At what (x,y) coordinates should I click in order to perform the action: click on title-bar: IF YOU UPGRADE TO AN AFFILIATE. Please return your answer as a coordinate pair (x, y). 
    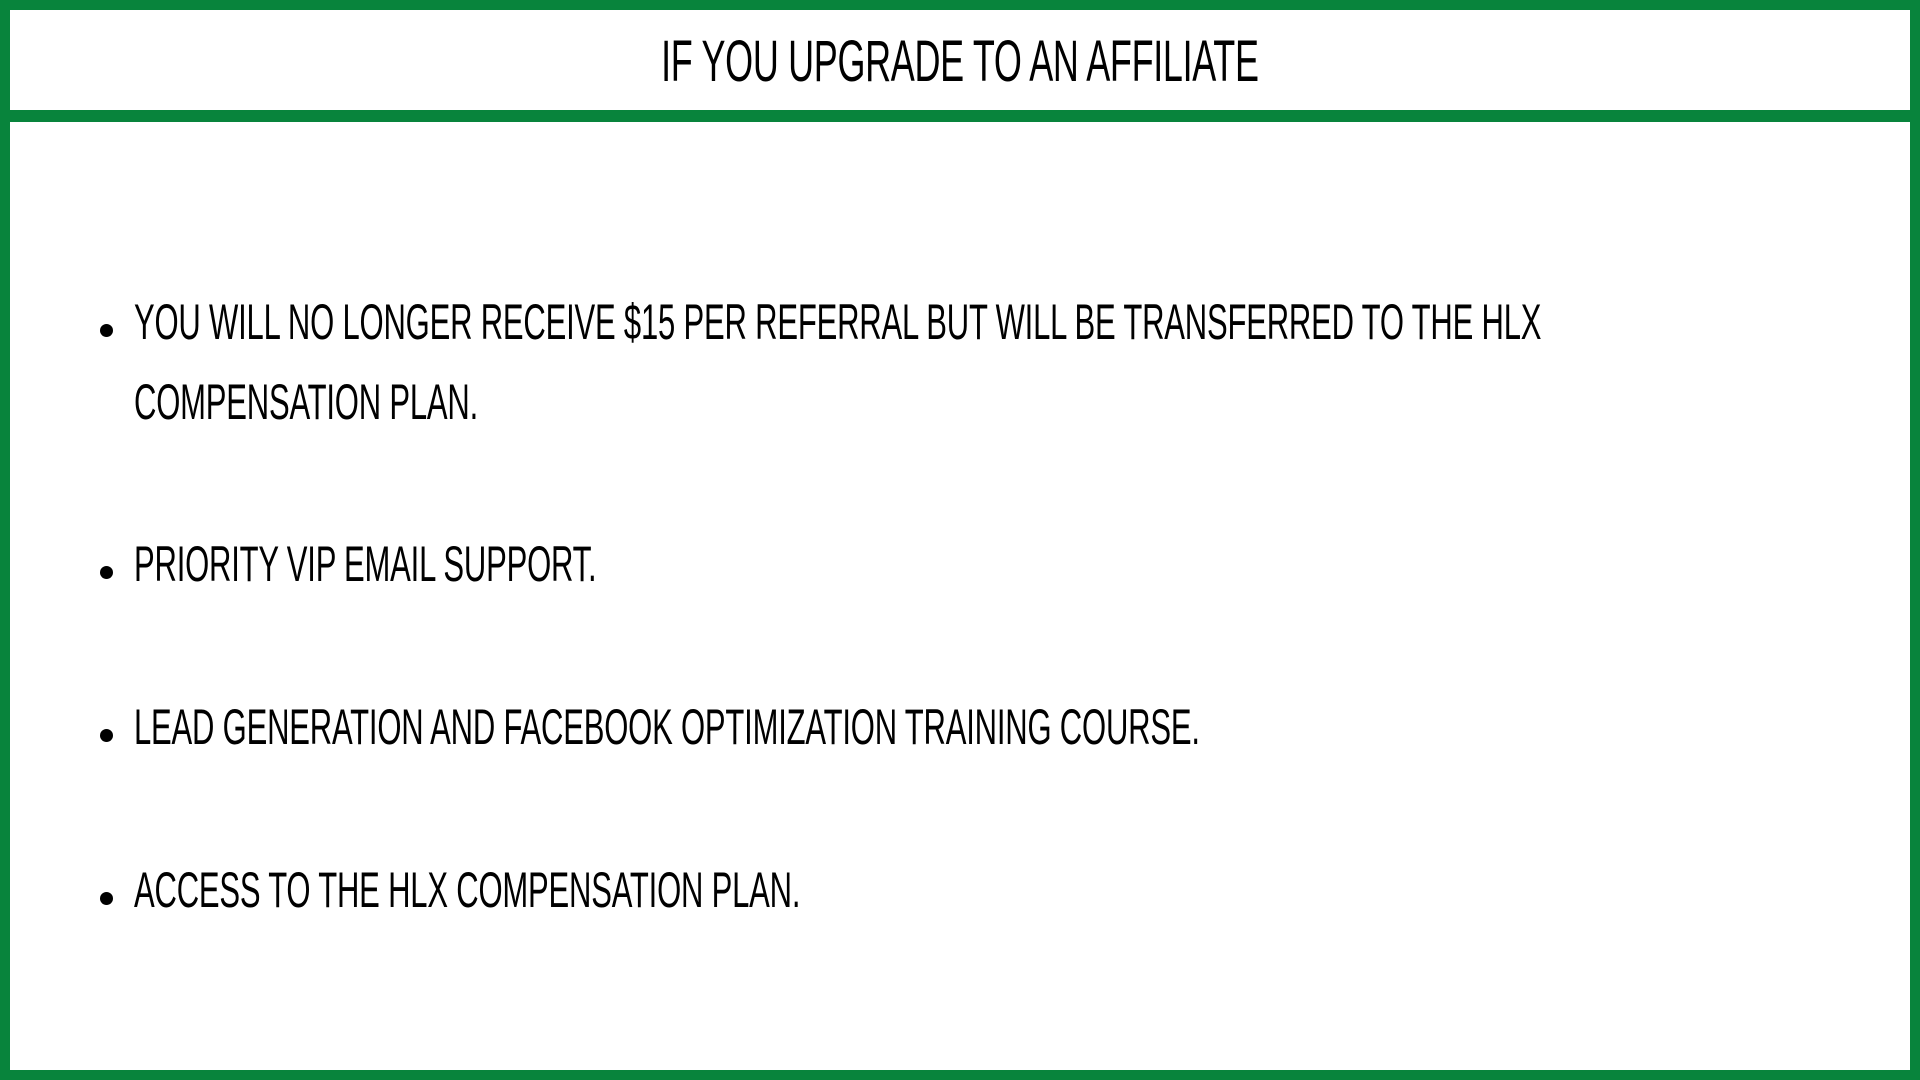
    Looking at the image, I should click on (960, 66).